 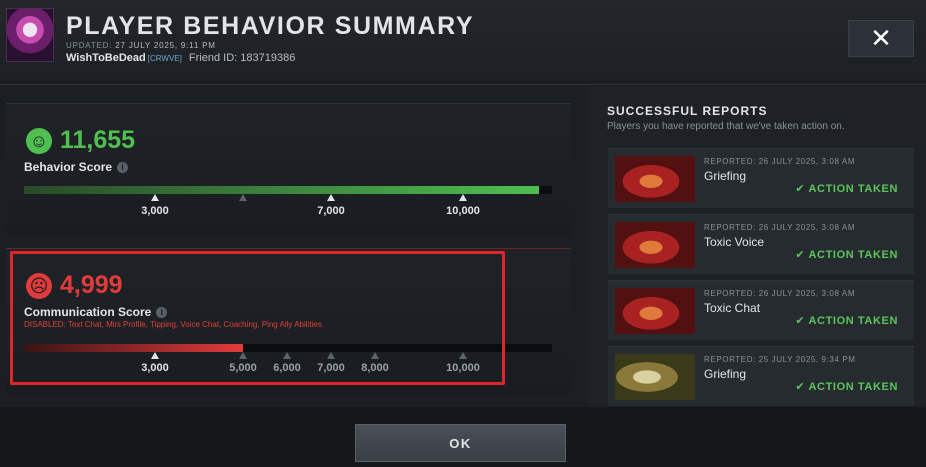 What do you see at coordinates (106, 58) in the screenshot?
I see `player-name: WishToBeDead` at bounding box center [106, 58].